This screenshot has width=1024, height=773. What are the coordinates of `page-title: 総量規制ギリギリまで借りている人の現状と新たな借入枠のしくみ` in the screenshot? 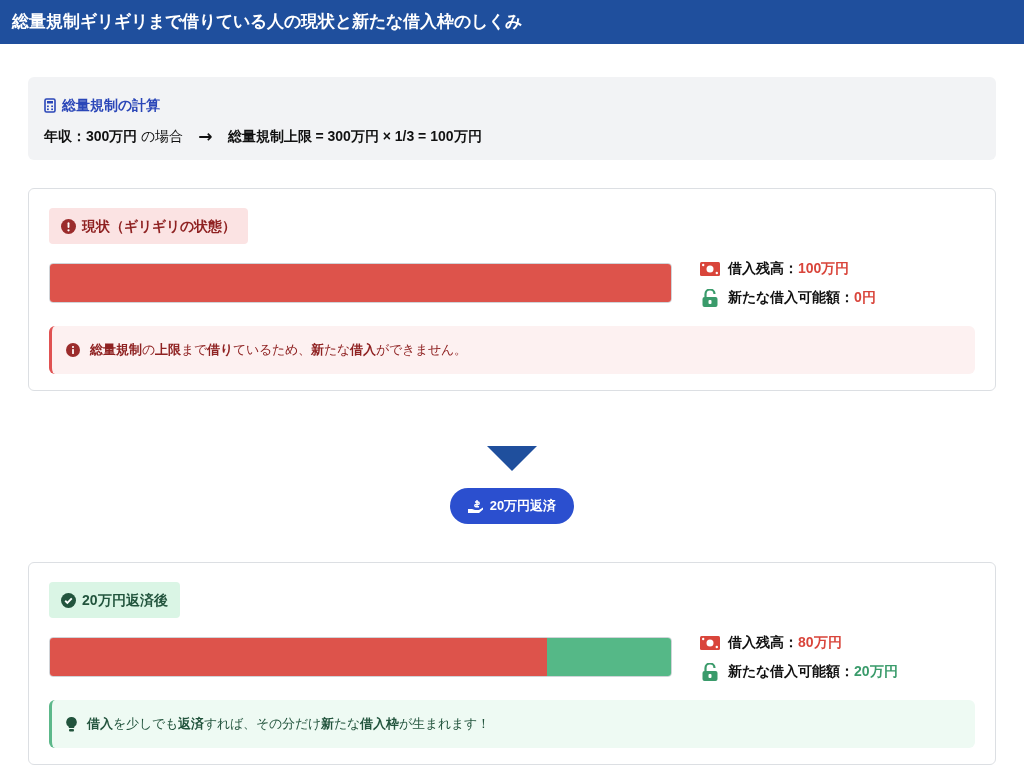 It's located at (267, 22).